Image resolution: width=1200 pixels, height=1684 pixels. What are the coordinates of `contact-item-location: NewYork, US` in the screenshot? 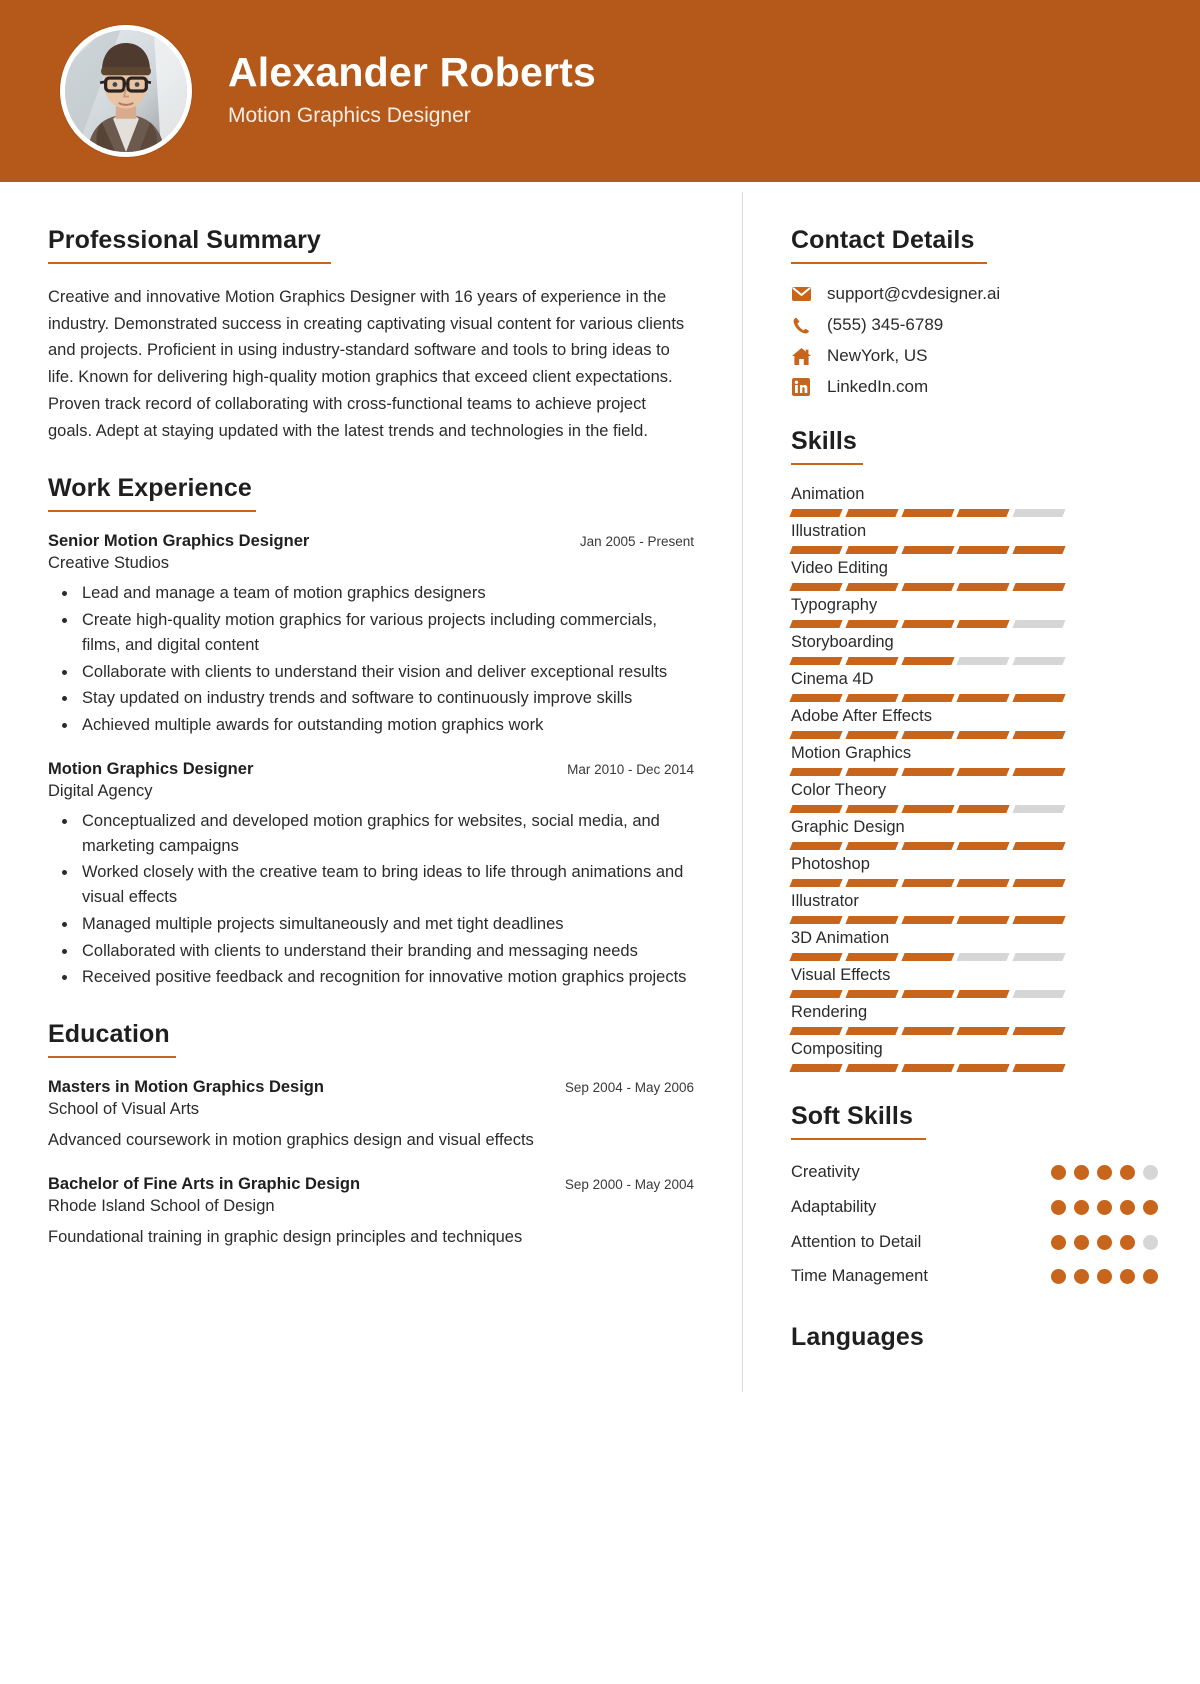 It's located at (974, 356).